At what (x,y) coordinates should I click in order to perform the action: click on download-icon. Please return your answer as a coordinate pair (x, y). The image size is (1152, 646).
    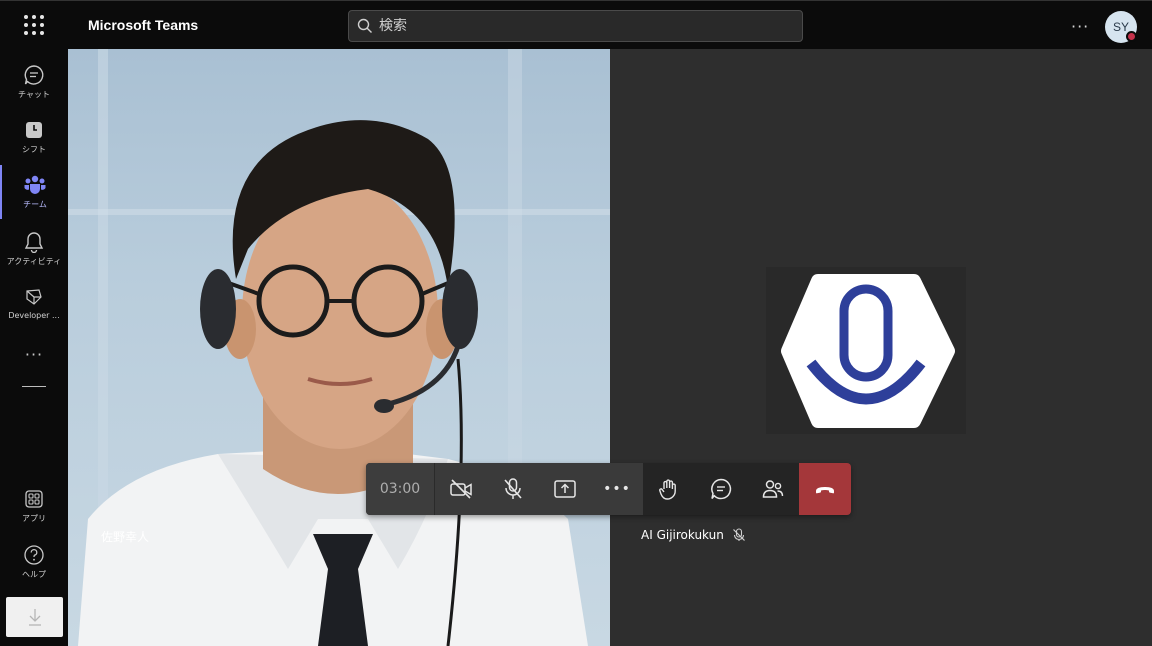
    Looking at the image, I should click on (34, 617).